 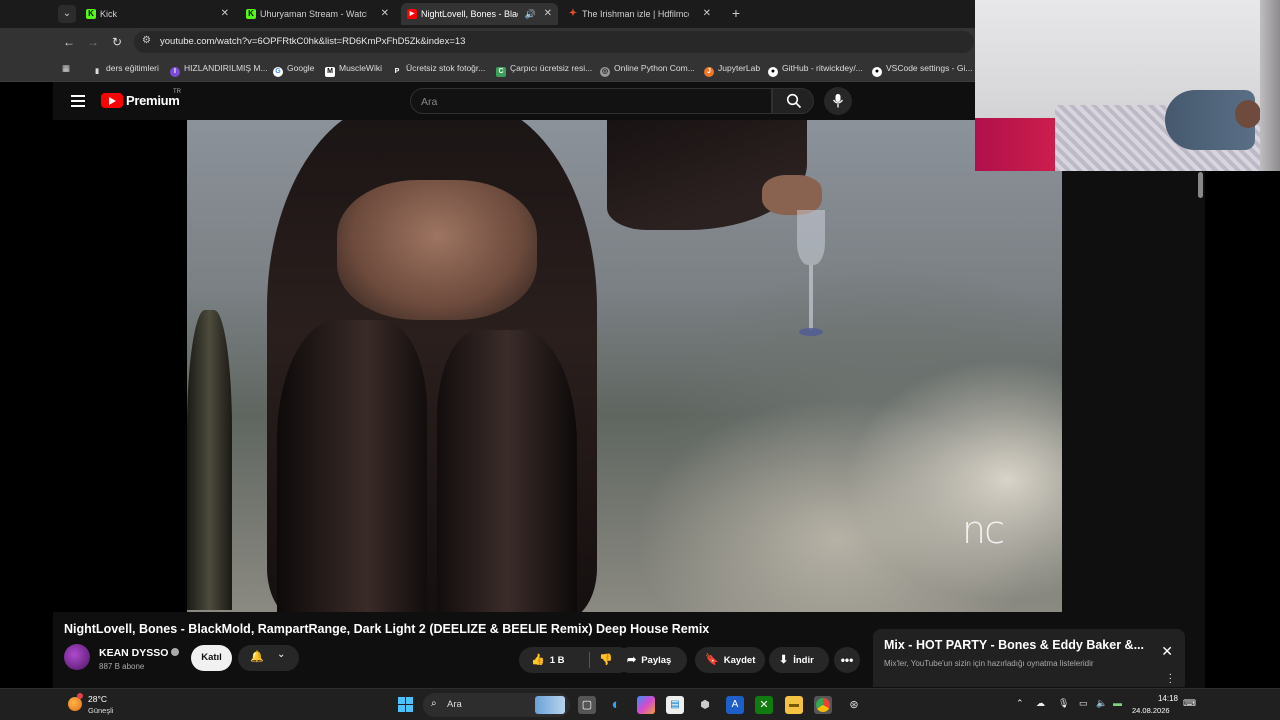 I want to click on task-view-icon: ▢, so click(x=587, y=705).